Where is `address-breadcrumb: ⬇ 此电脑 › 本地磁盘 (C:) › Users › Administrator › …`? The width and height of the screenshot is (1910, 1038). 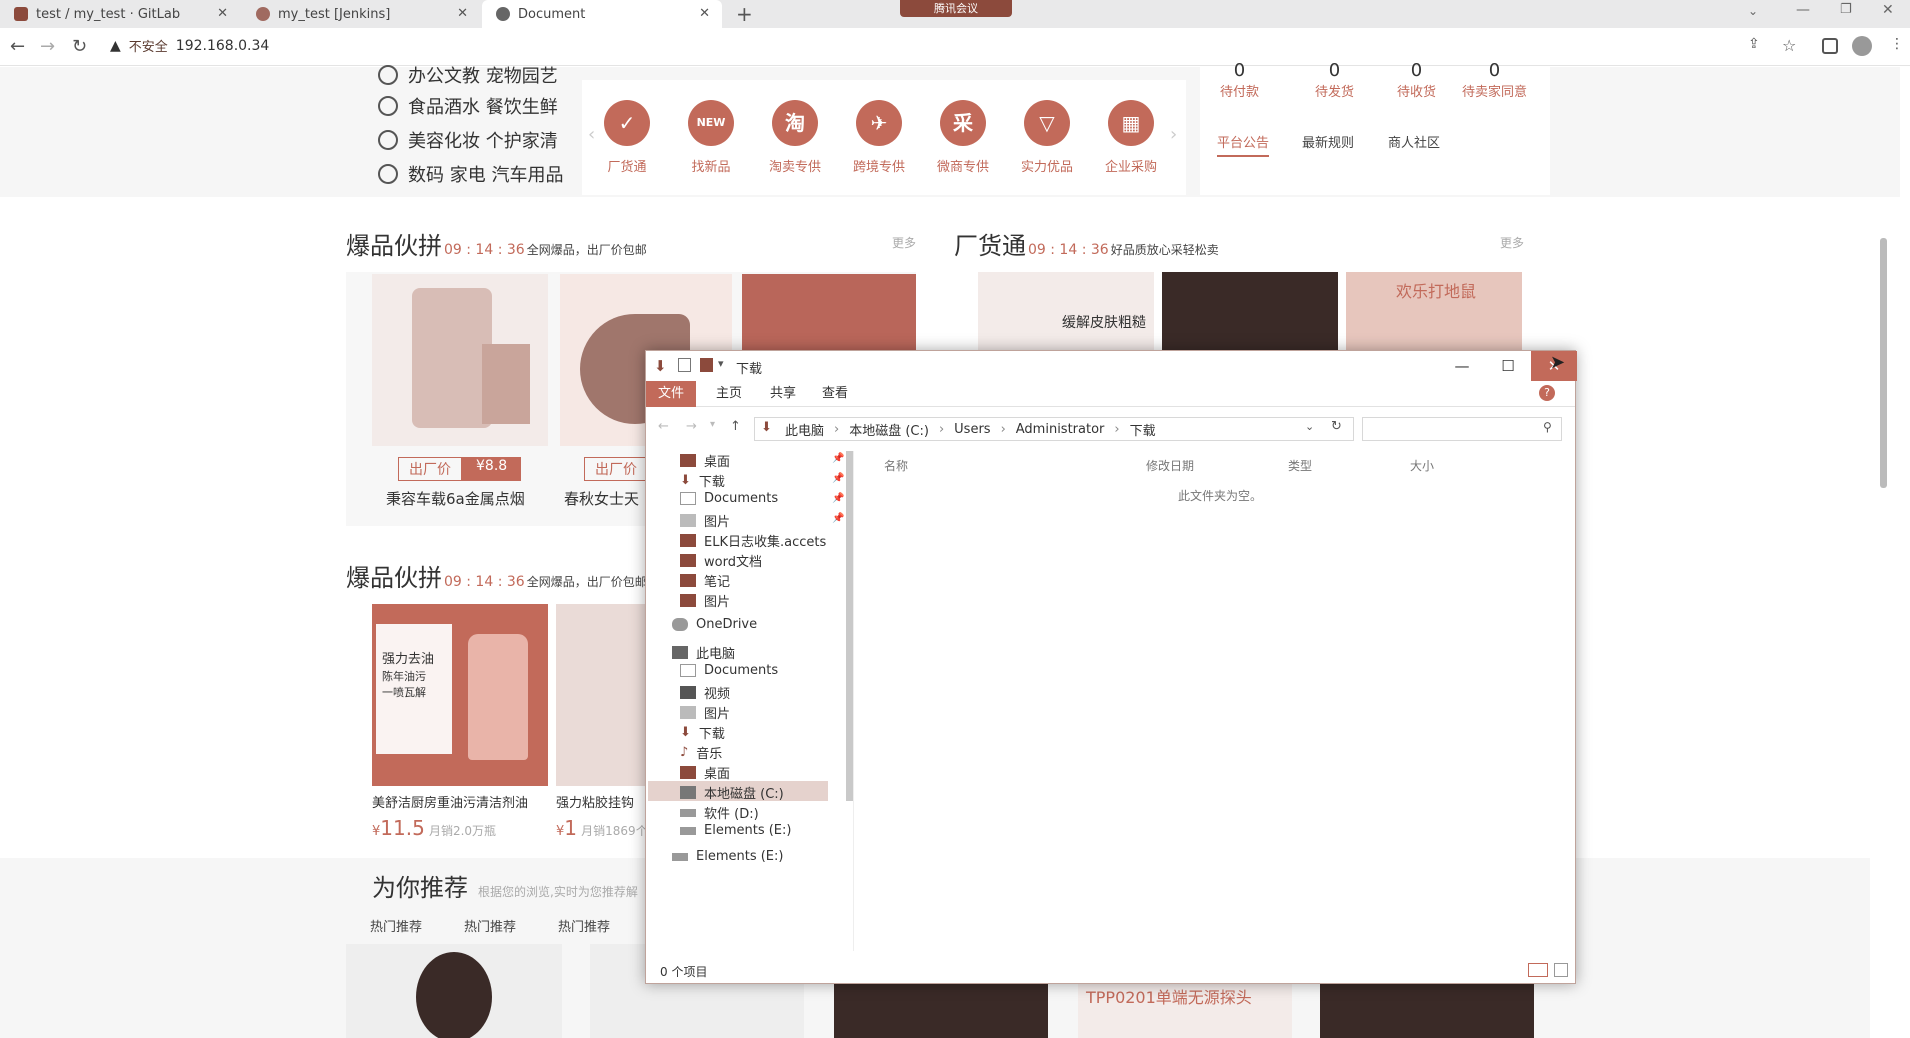 address-breadcrumb: ⬇ 此电脑 › 本地磁盘 (C:) › Users › Administrator › … is located at coordinates (1054, 429).